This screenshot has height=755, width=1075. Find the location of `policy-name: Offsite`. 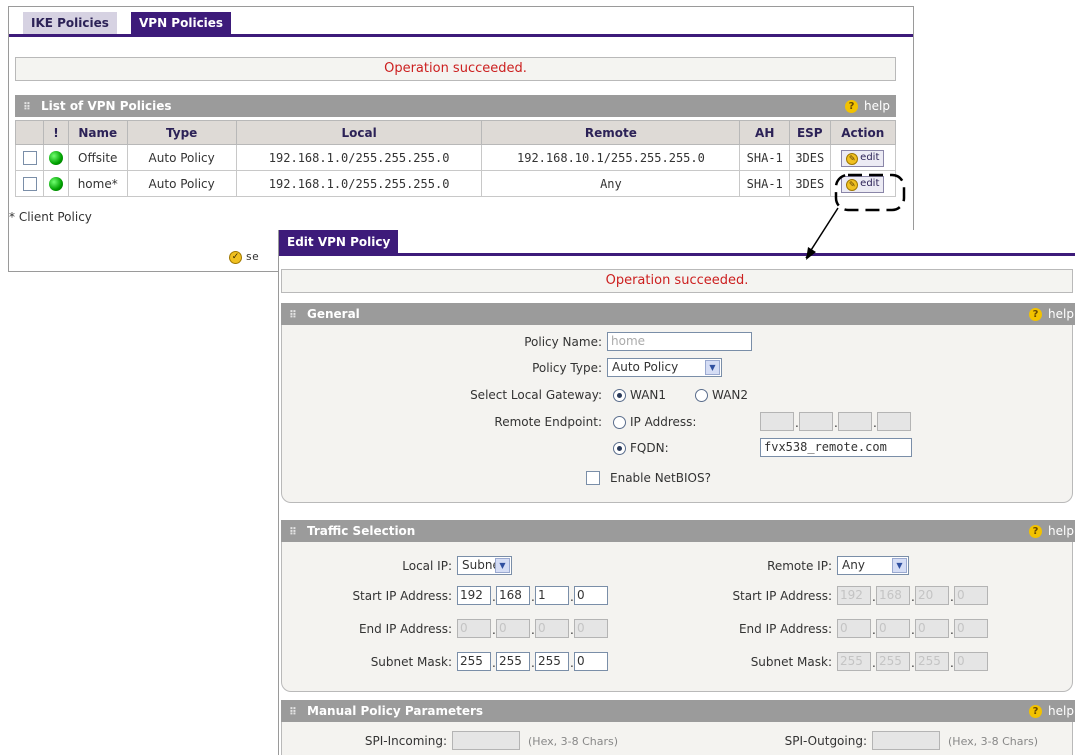

policy-name: Offsite is located at coordinates (97, 157).